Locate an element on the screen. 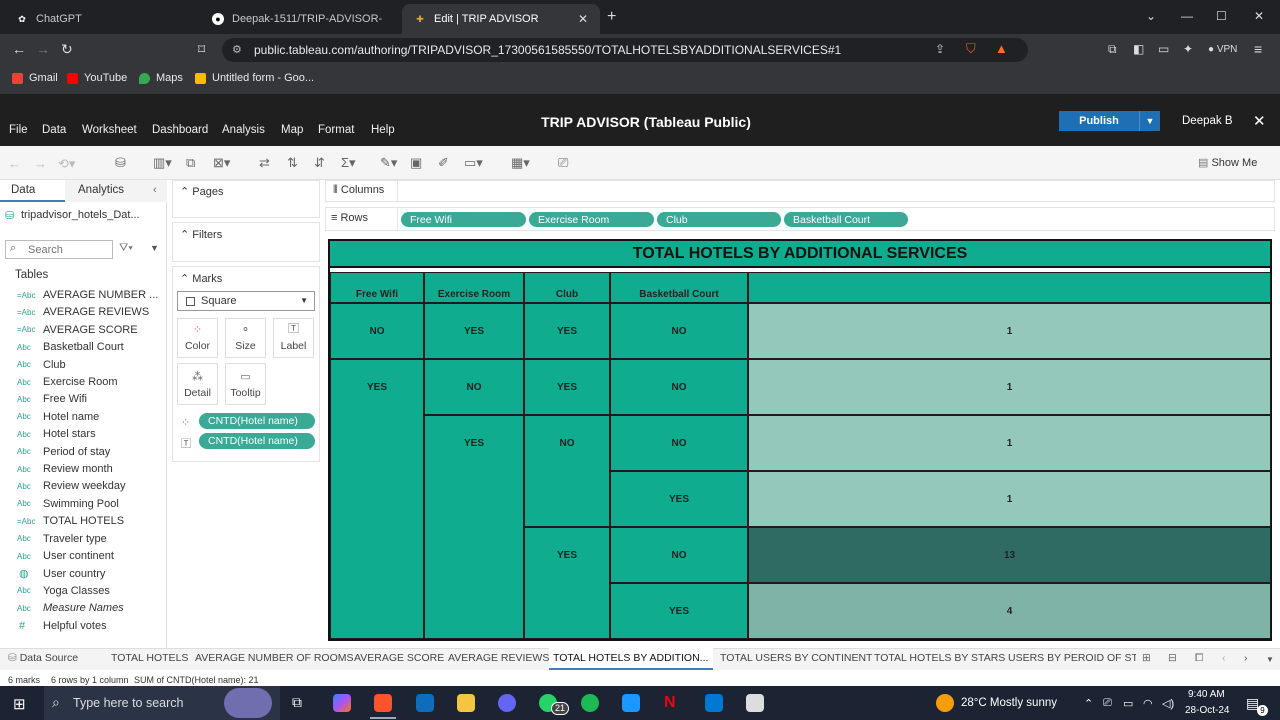  menu-worksheet: Worksheet is located at coordinates (109, 130).